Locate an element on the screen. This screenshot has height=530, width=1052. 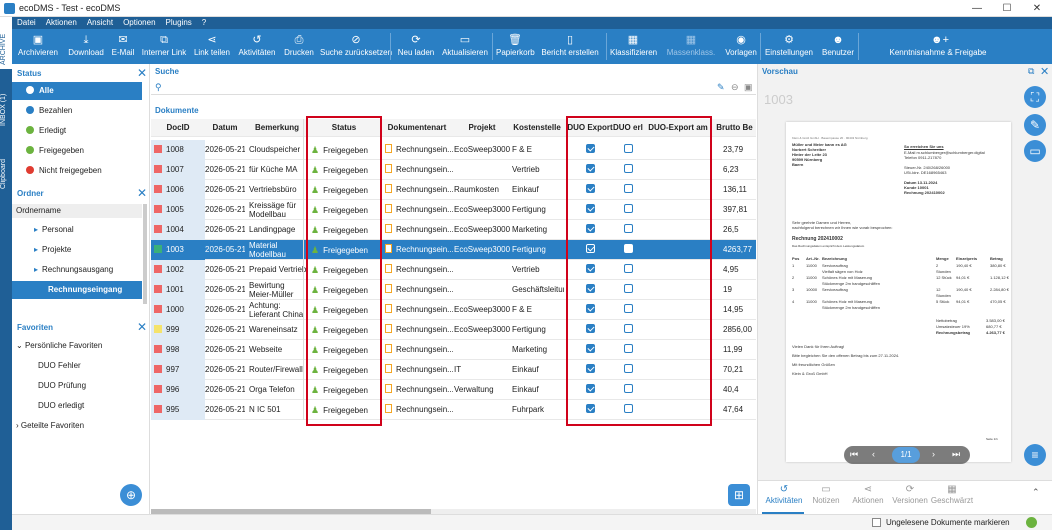
favorite-item: DUO Fehler is located at coordinates (77, 366).